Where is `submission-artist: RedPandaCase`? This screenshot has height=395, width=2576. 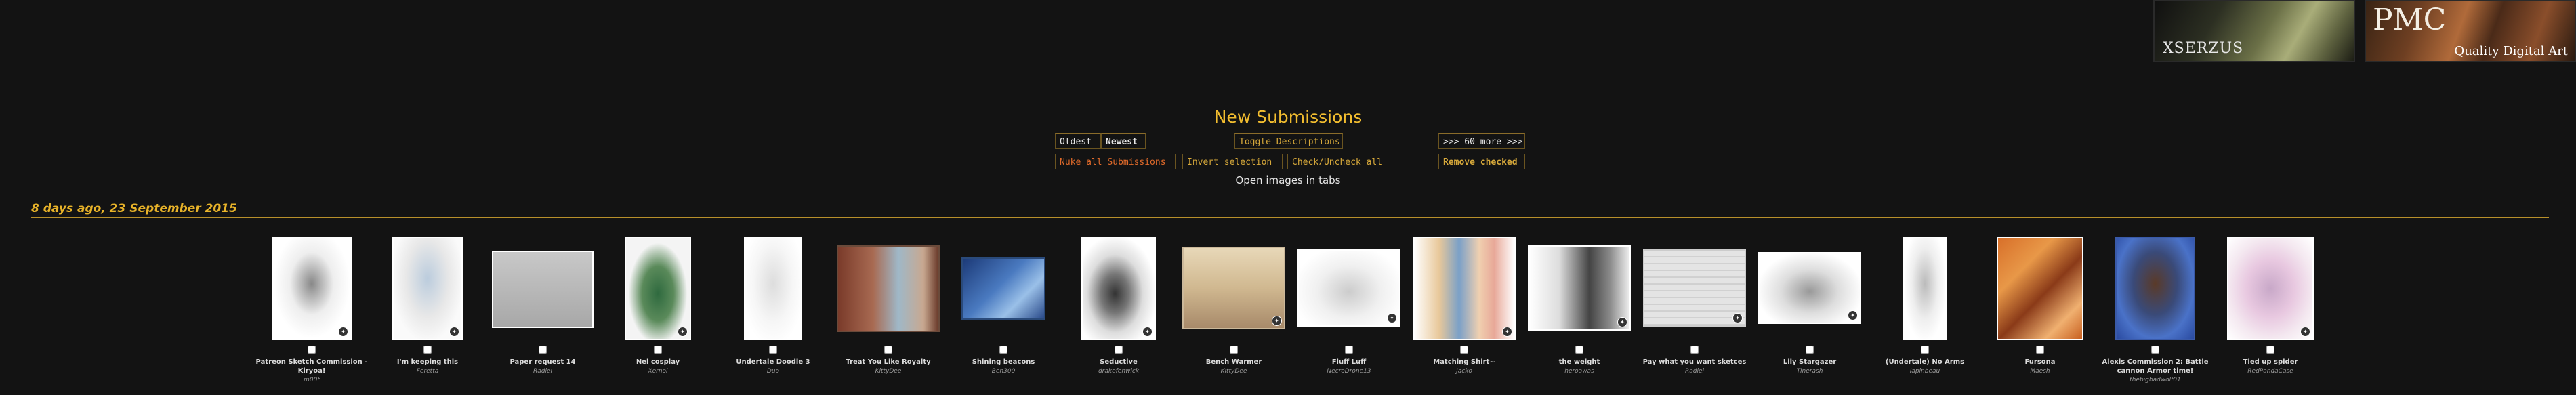 submission-artist: RedPandaCase is located at coordinates (2270, 371).